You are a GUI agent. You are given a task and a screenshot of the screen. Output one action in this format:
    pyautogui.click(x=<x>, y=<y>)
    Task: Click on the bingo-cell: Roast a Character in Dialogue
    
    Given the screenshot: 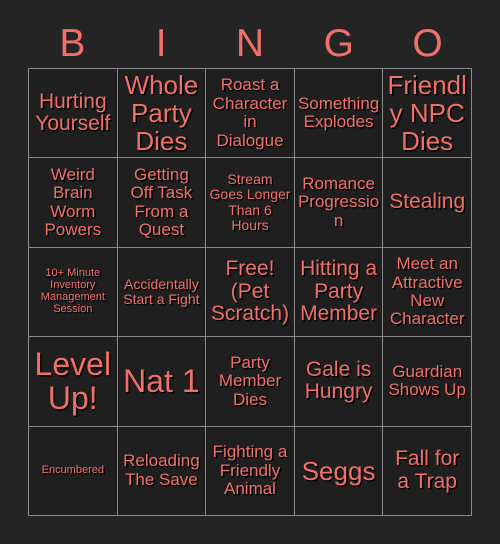 What is the action you would take?
    pyautogui.click(x=250, y=114)
    